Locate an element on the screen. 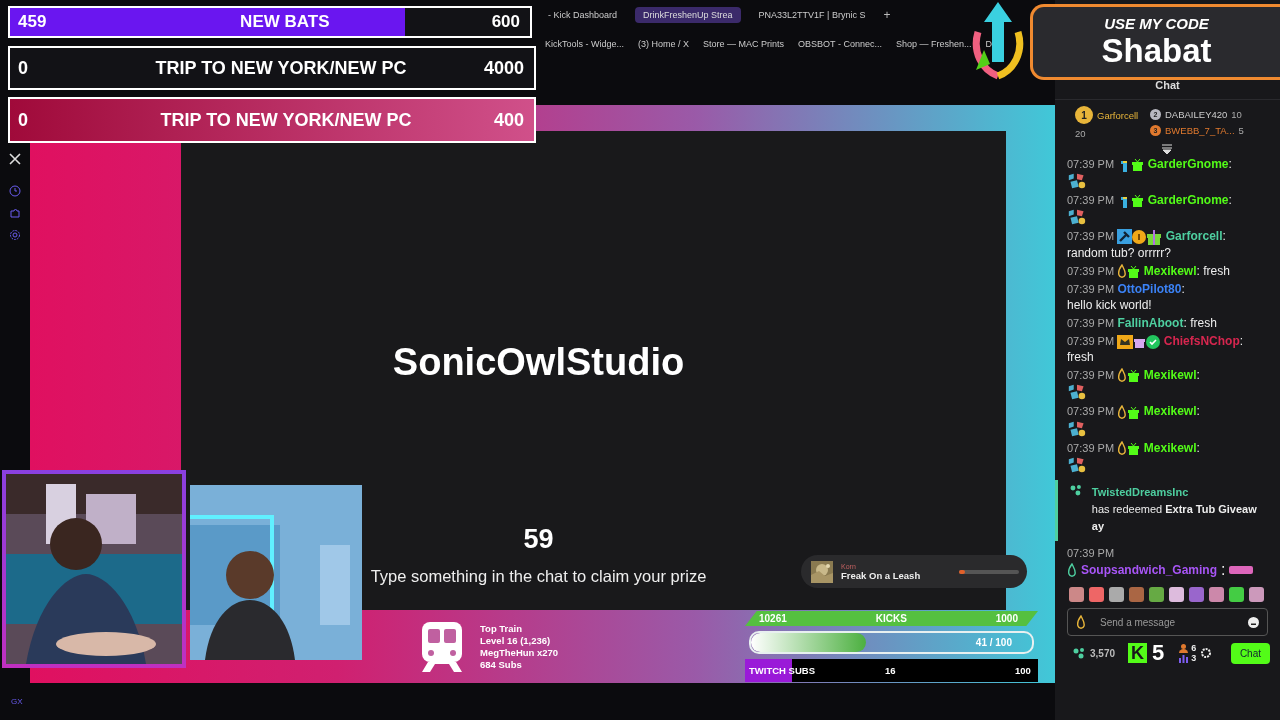 Image resolution: width=1280 pixels, height=720 pixels. bookmark: Store — MAC Prints is located at coordinates (744, 44).